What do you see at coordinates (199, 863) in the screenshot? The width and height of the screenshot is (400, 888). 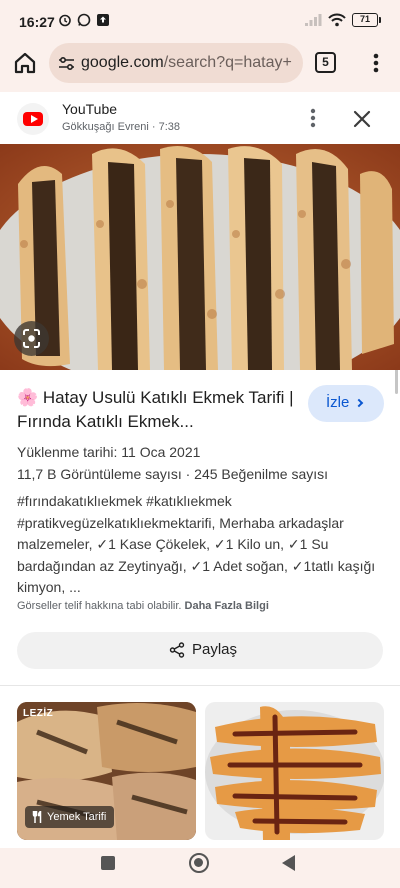 I see `home-nav-button` at bounding box center [199, 863].